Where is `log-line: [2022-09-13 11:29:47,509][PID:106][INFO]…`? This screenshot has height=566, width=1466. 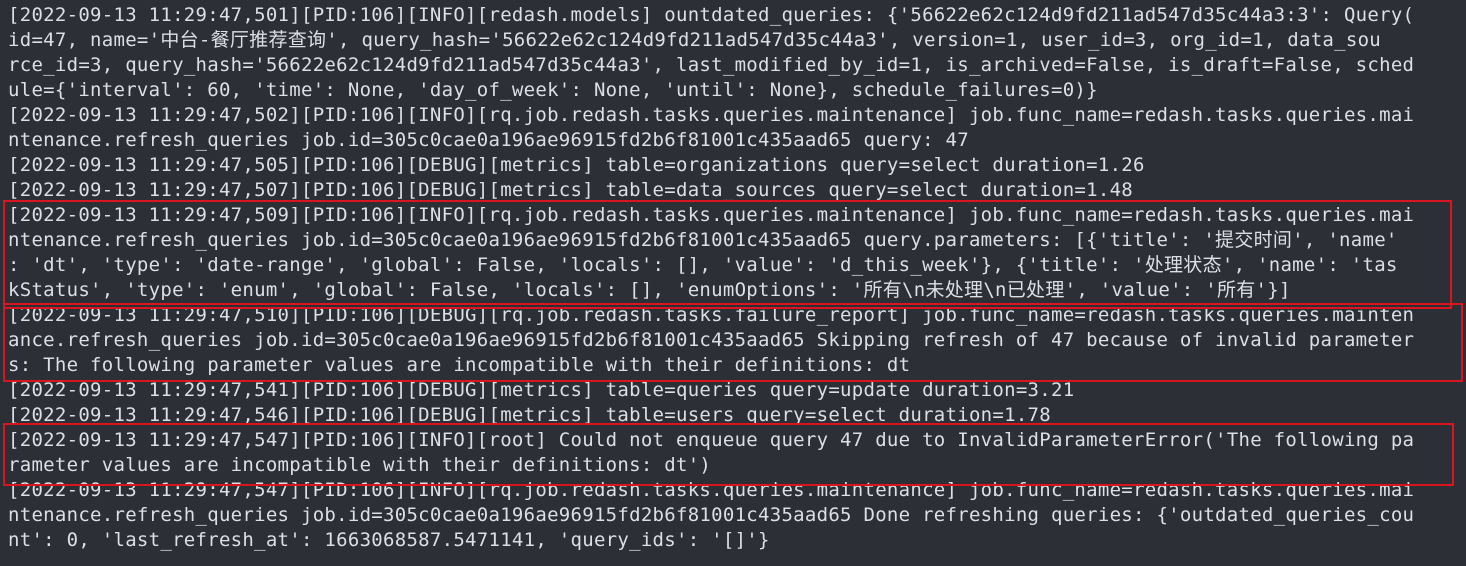
log-line: [2022-09-13 11:29:47,509][PID:106][INFO]… is located at coordinates (711, 215).